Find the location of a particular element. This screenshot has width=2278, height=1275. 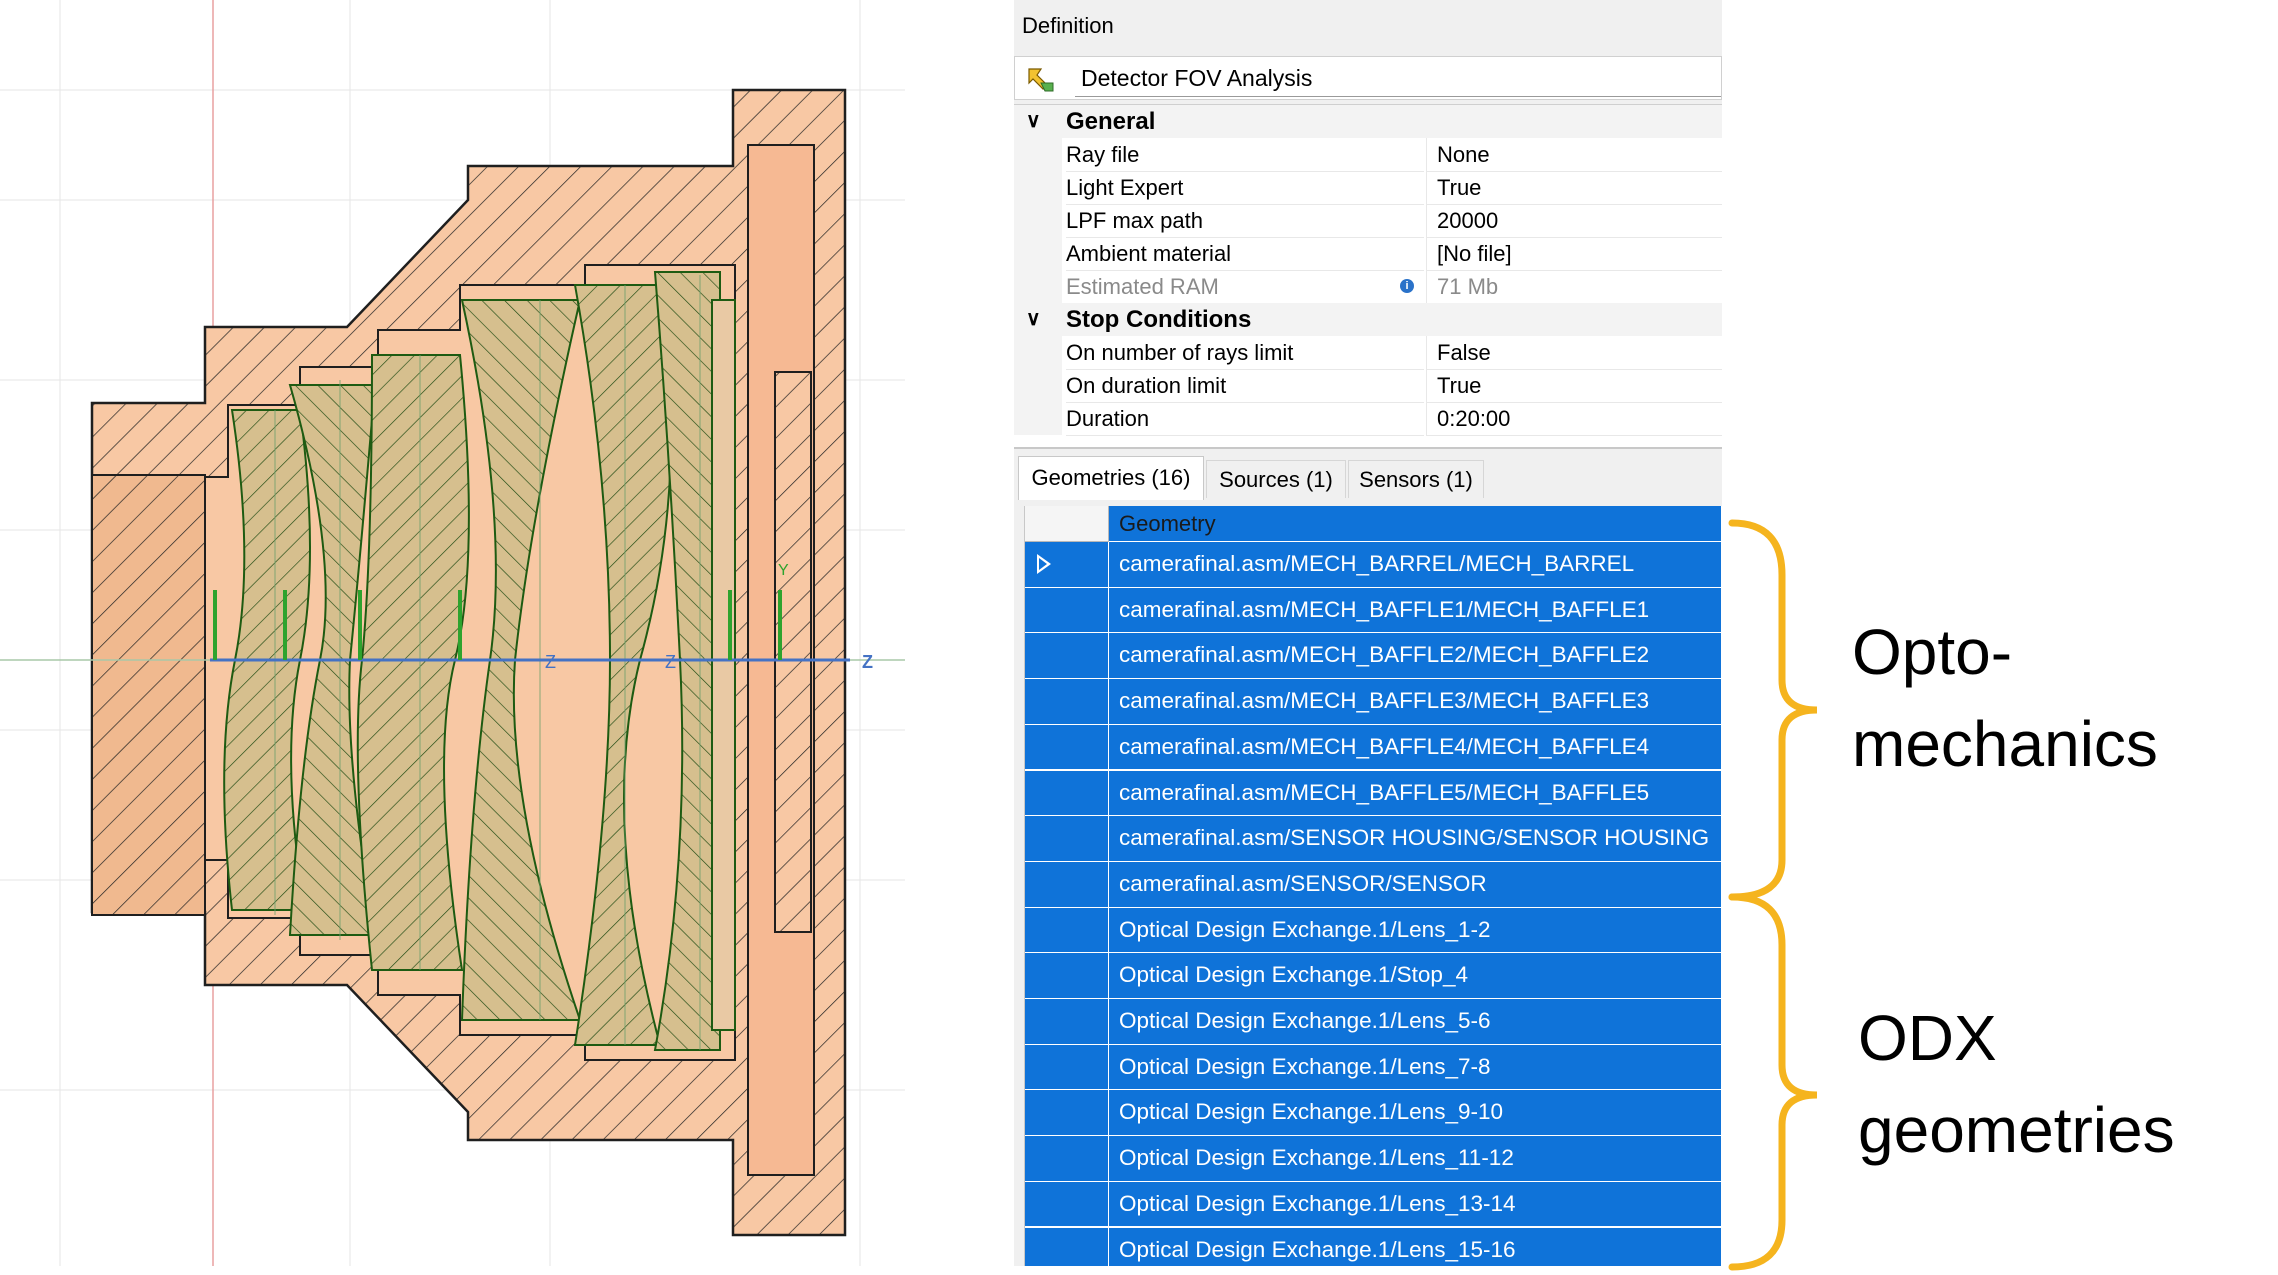

geometry-cell: Optical Design Exchange.1/Lens_9-10 is located at coordinates (1415, 1113).